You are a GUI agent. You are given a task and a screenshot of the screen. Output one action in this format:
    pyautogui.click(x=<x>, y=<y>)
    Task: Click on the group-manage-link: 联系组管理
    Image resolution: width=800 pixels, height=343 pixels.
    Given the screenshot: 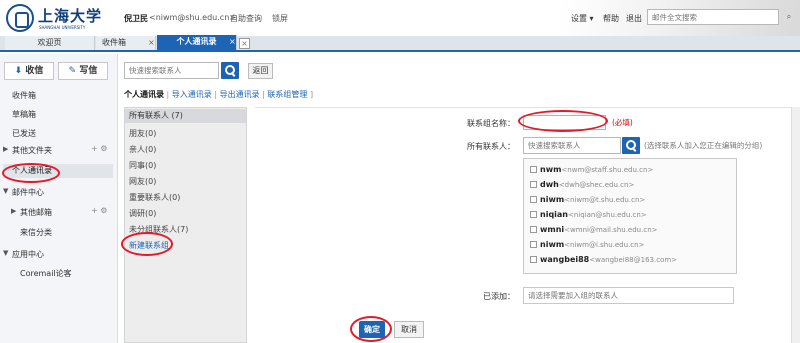 What is the action you would take?
    pyautogui.click(x=287, y=94)
    